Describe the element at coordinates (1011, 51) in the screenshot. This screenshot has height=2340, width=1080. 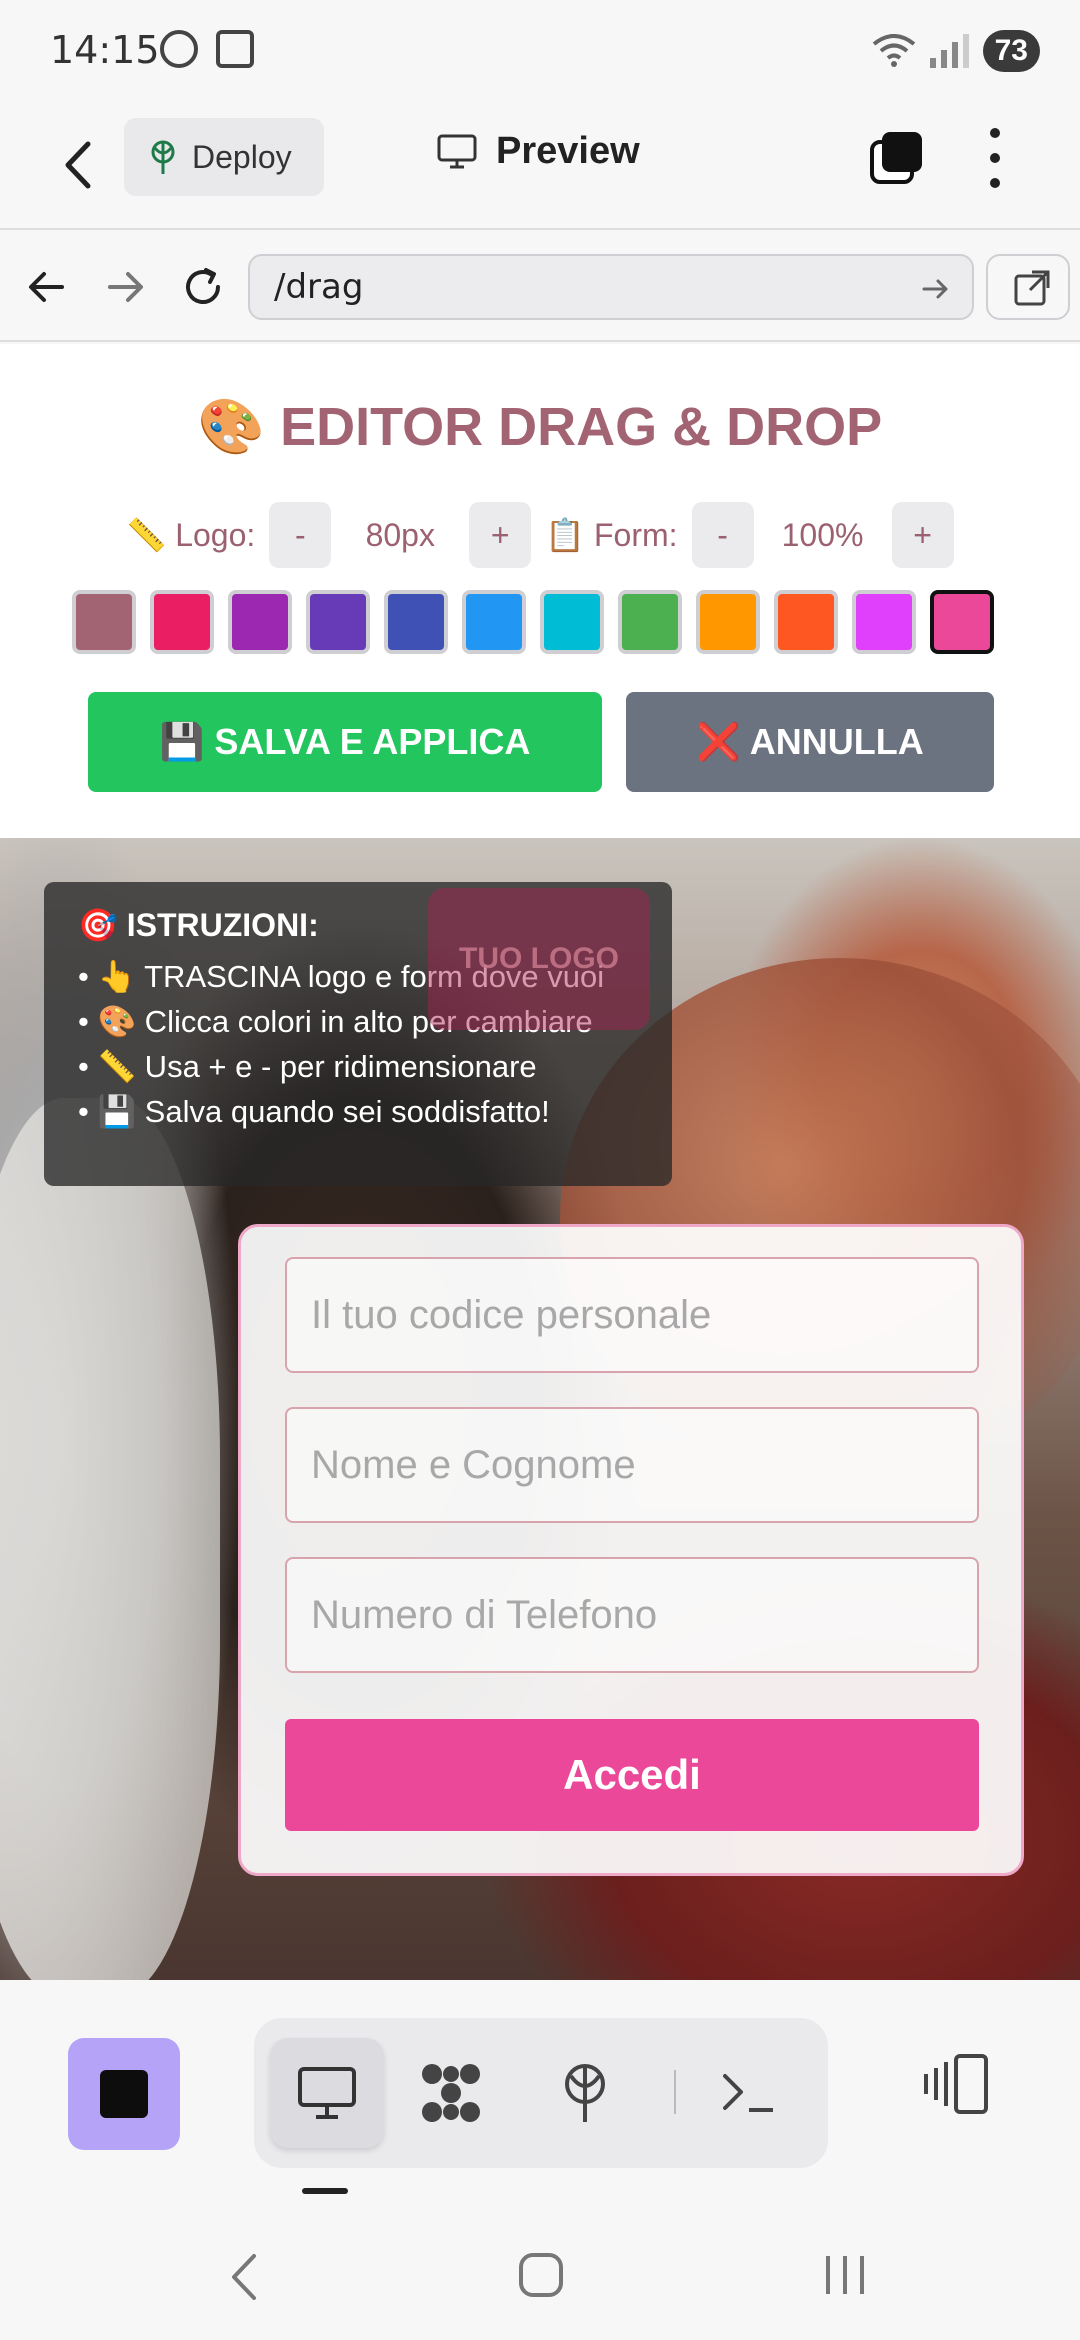
I see `battery-indicator: 73` at that location.